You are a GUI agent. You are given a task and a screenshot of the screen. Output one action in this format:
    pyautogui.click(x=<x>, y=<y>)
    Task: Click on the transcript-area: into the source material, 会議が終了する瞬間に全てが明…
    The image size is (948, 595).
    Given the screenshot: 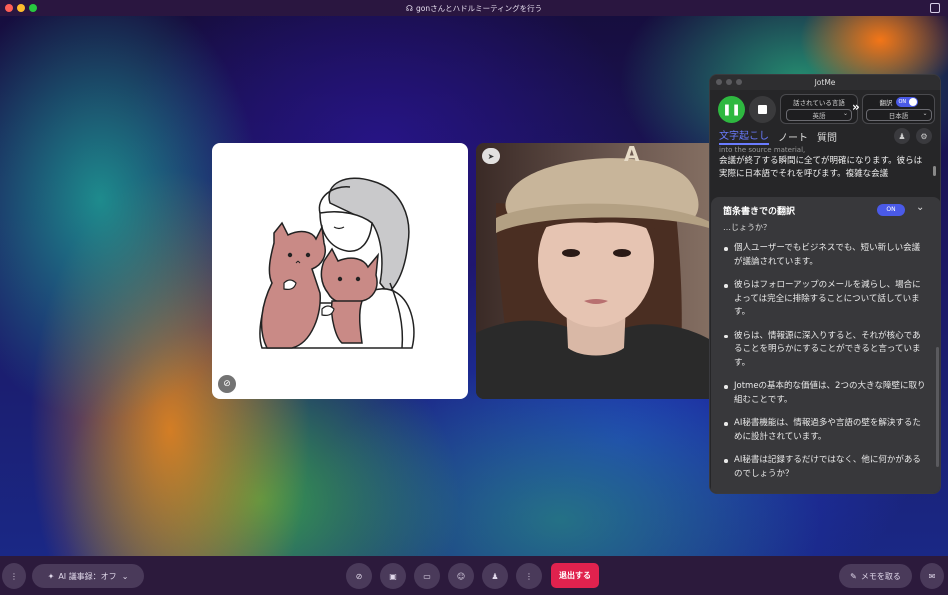 What is the action you would take?
    pyautogui.click(x=825, y=170)
    